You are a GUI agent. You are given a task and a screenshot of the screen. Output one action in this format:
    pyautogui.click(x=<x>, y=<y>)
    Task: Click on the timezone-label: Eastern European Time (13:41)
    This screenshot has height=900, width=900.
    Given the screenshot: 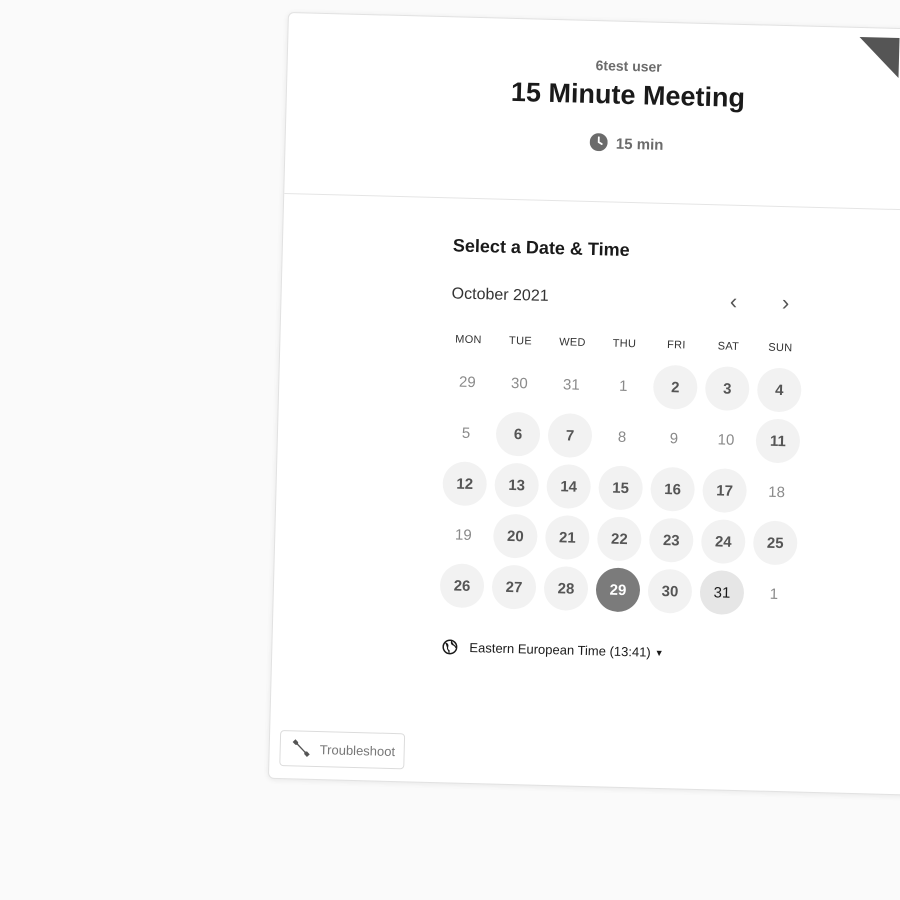 What is the action you would take?
    pyautogui.click(x=560, y=649)
    